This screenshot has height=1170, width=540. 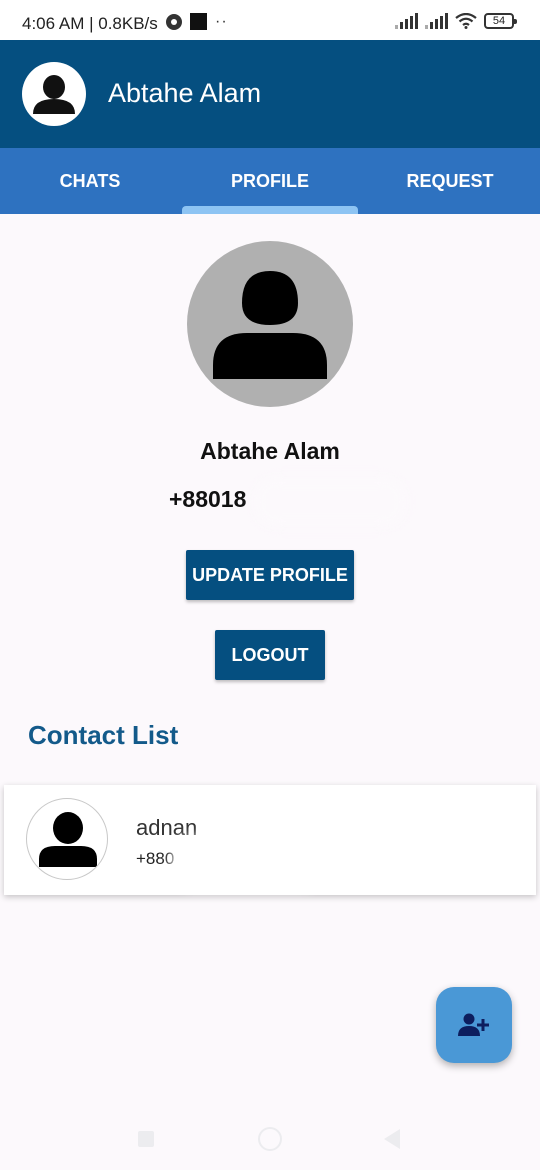 I want to click on list-item: adnan +880, so click(x=270, y=840).